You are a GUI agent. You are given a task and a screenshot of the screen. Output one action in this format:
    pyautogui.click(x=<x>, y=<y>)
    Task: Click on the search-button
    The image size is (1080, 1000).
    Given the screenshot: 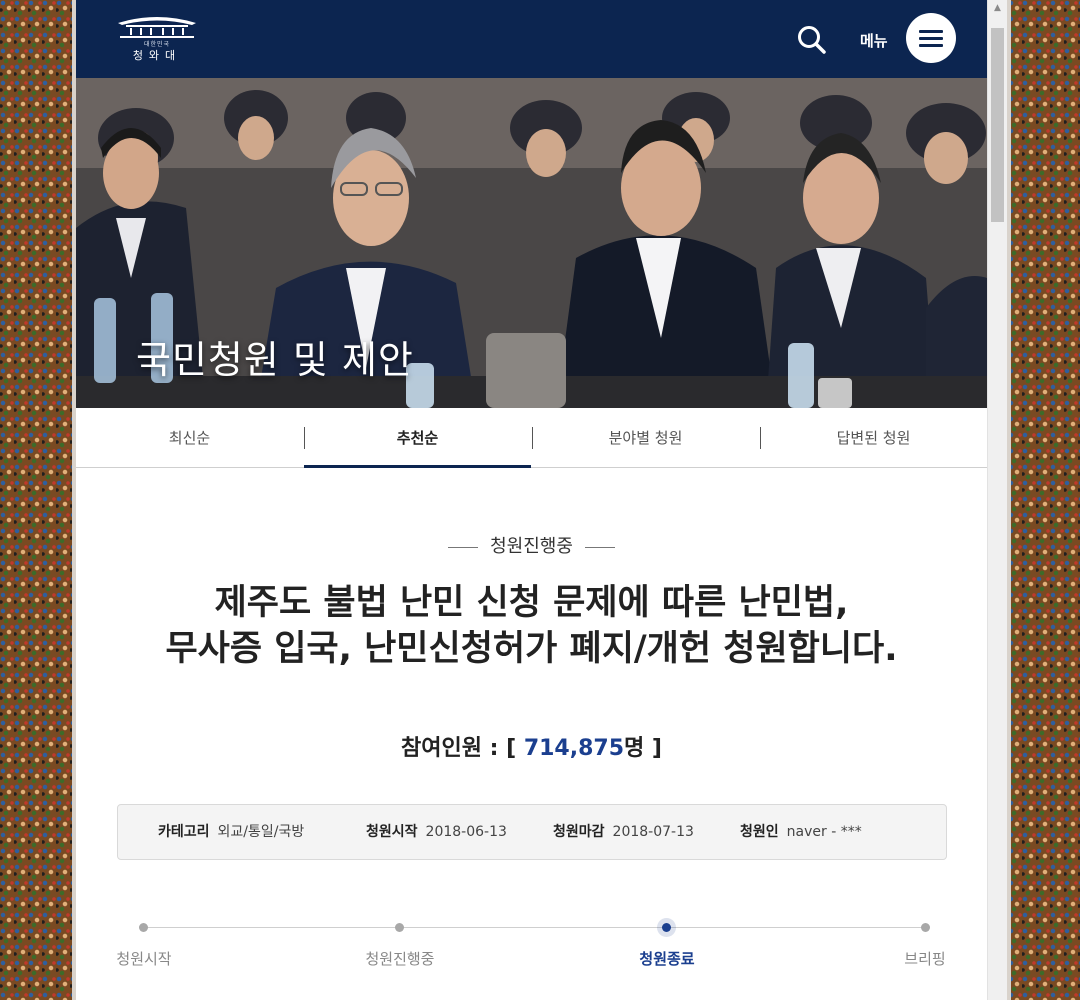 What is the action you would take?
    pyautogui.click(x=812, y=40)
    